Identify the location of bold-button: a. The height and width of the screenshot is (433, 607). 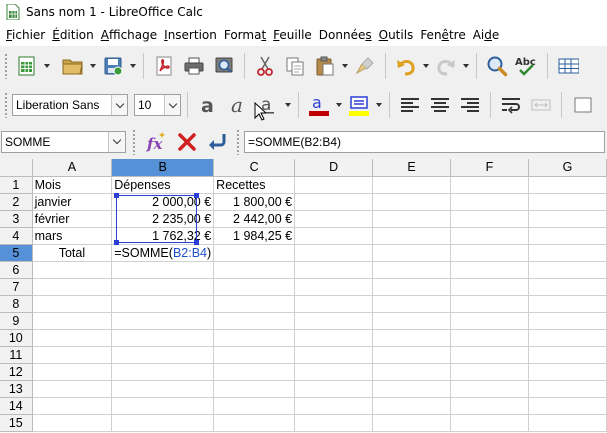
(208, 105).